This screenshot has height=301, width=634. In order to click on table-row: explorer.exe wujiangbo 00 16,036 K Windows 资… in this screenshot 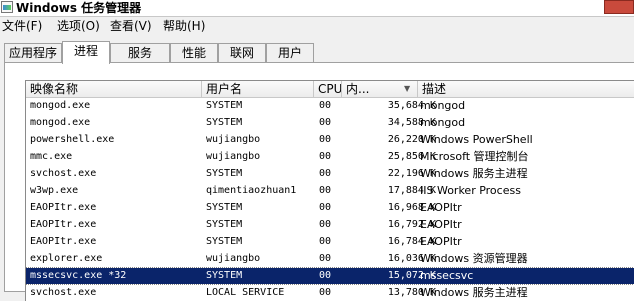, I will do `click(330, 259)`.